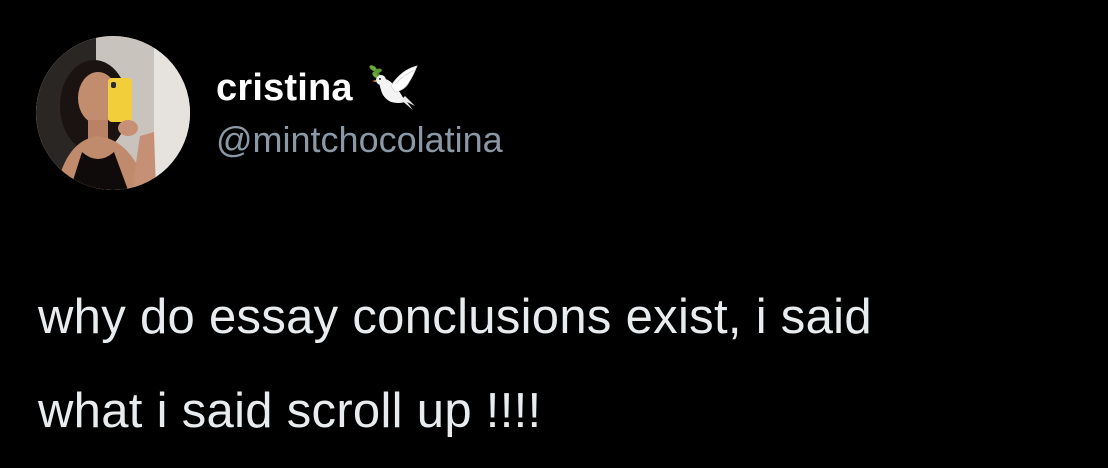 The image size is (1108, 468). I want to click on tweet-text-line: why do essay conclusions exist, i said, so click(455, 317).